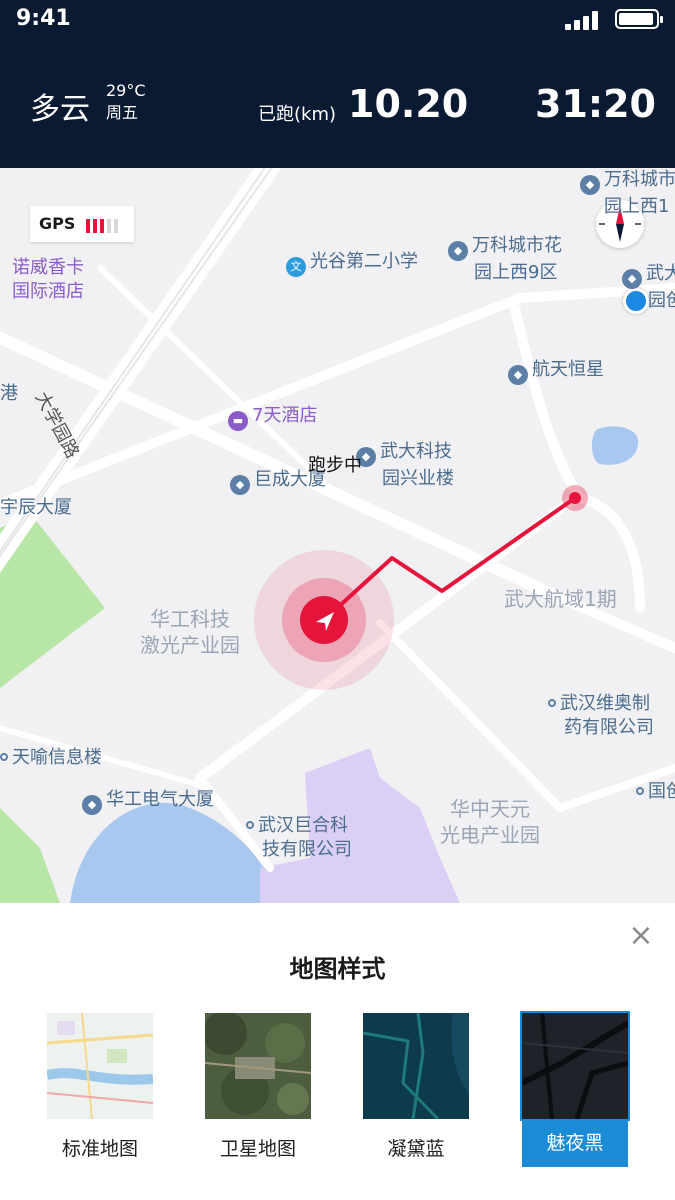 Image resolution: width=675 pixels, height=1200 pixels. I want to click on temperature-block: 29°C 周五, so click(126, 102).